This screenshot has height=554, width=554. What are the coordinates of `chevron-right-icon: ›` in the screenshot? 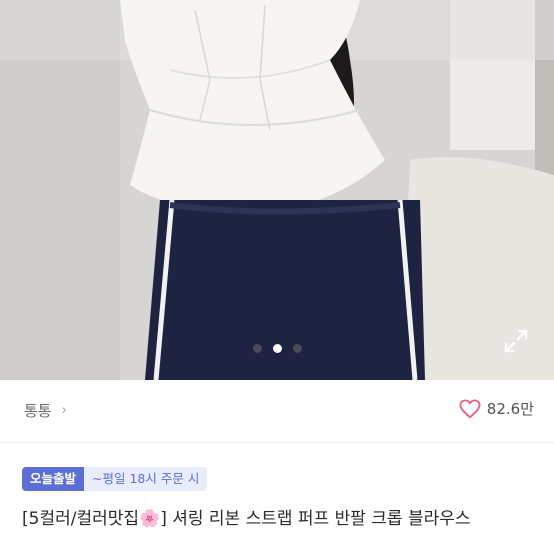 It's located at (64, 410).